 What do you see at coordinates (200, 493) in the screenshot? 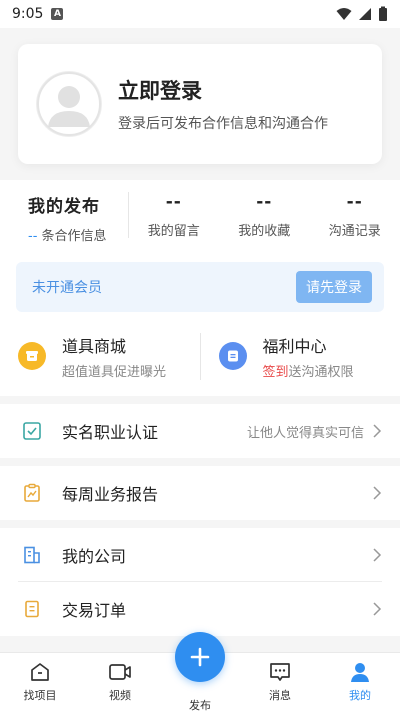
I see `list-item-weekly-report: 每周业务报告` at bounding box center [200, 493].